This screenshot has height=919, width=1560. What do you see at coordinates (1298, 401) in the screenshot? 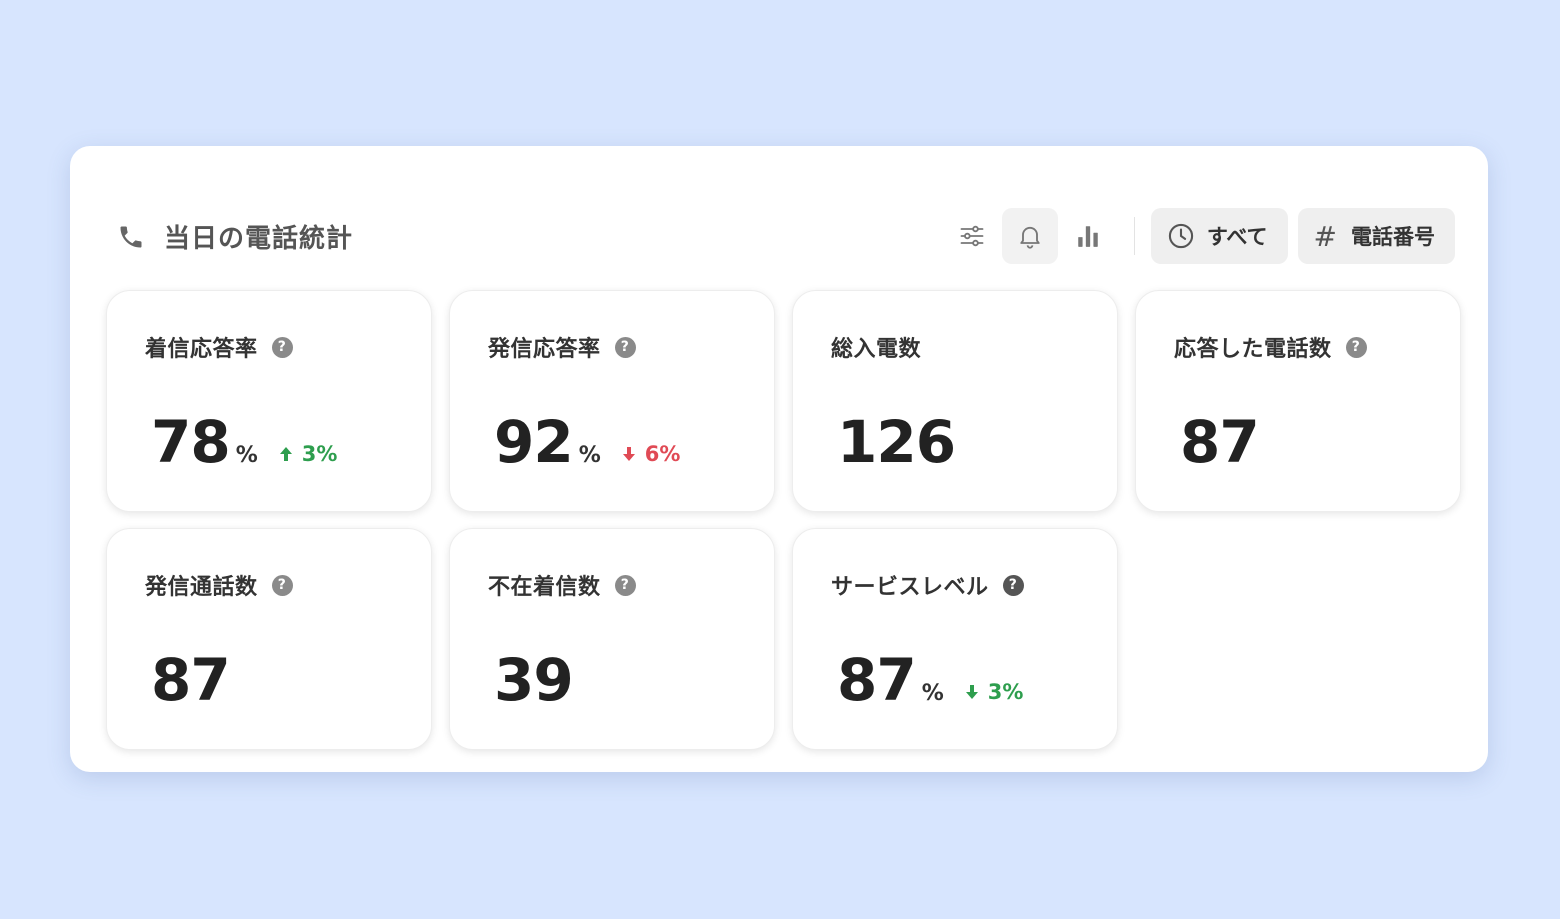
I see `stat-card-answered-calls: 応答した電話数 ? 87` at bounding box center [1298, 401].